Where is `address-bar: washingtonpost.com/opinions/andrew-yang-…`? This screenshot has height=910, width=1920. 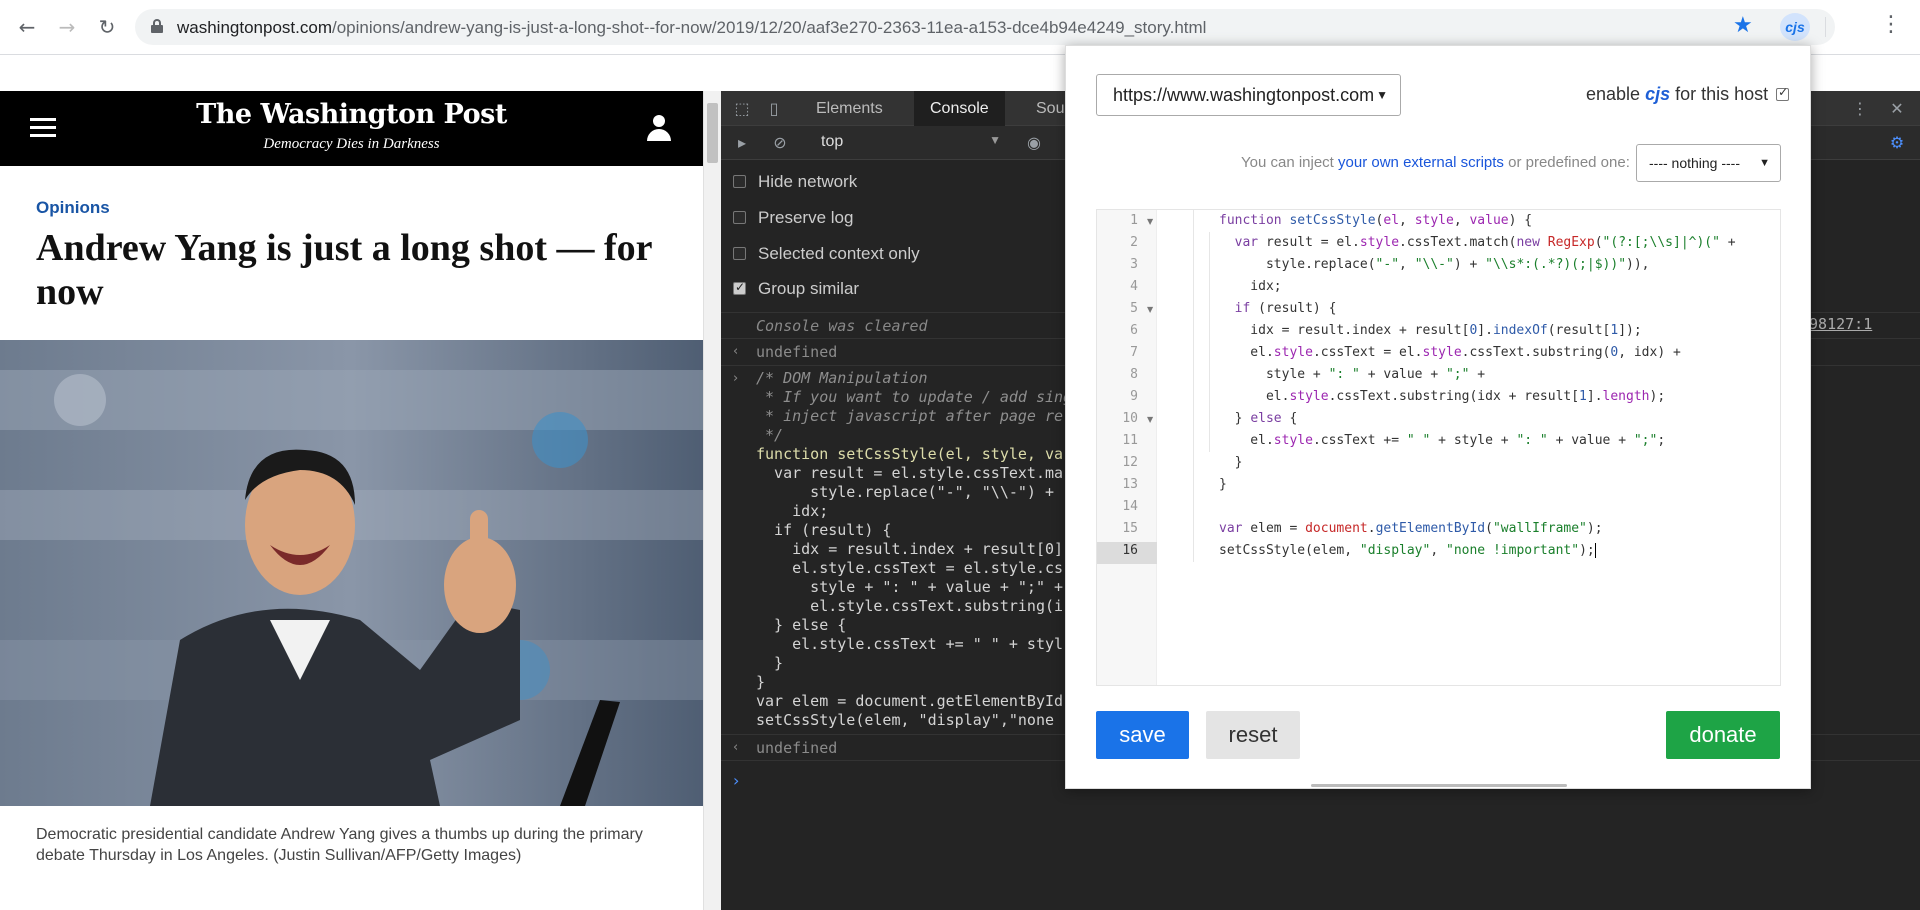
address-bar: washingtonpost.com/opinions/andrew-yang-… is located at coordinates (985, 27).